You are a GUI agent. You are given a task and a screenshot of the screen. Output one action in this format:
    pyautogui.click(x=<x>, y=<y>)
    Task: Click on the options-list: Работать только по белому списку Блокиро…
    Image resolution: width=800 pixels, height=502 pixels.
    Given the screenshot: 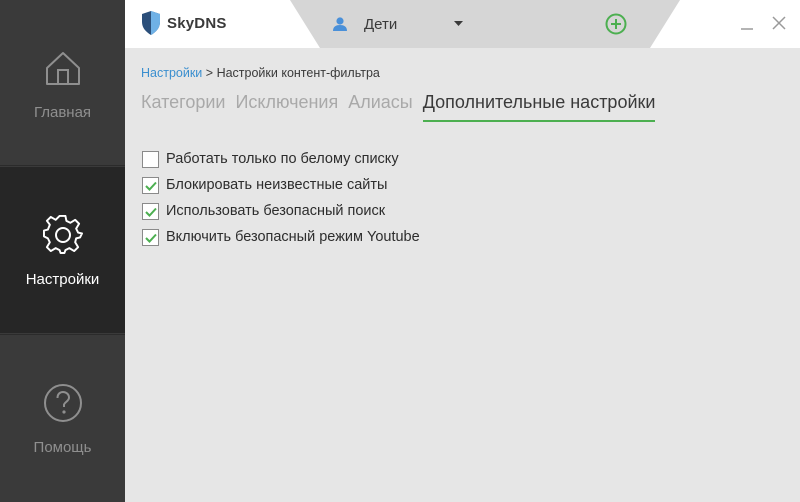 What is the action you would take?
    pyautogui.click(x=281, y=198)
    